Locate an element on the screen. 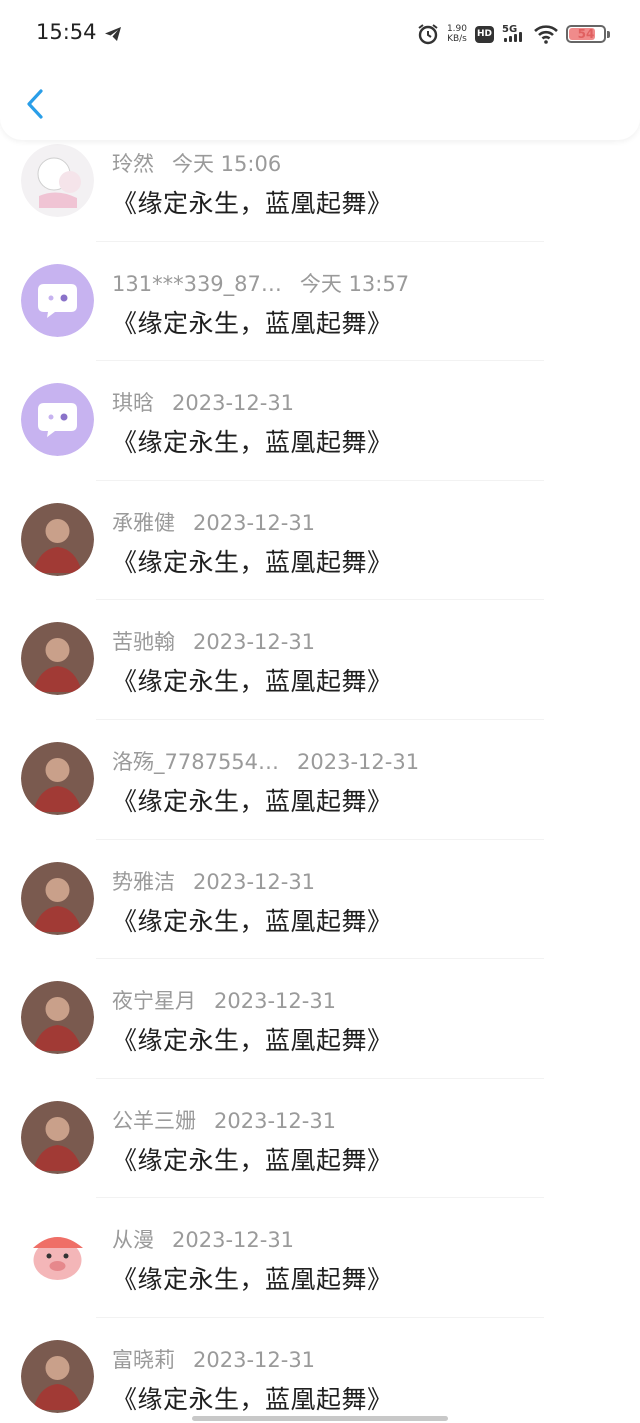 The width and height of the screenshot is (640, 1423). comment-meta: 承雅健 2023-12-31 is located at coordinates (213, 522).